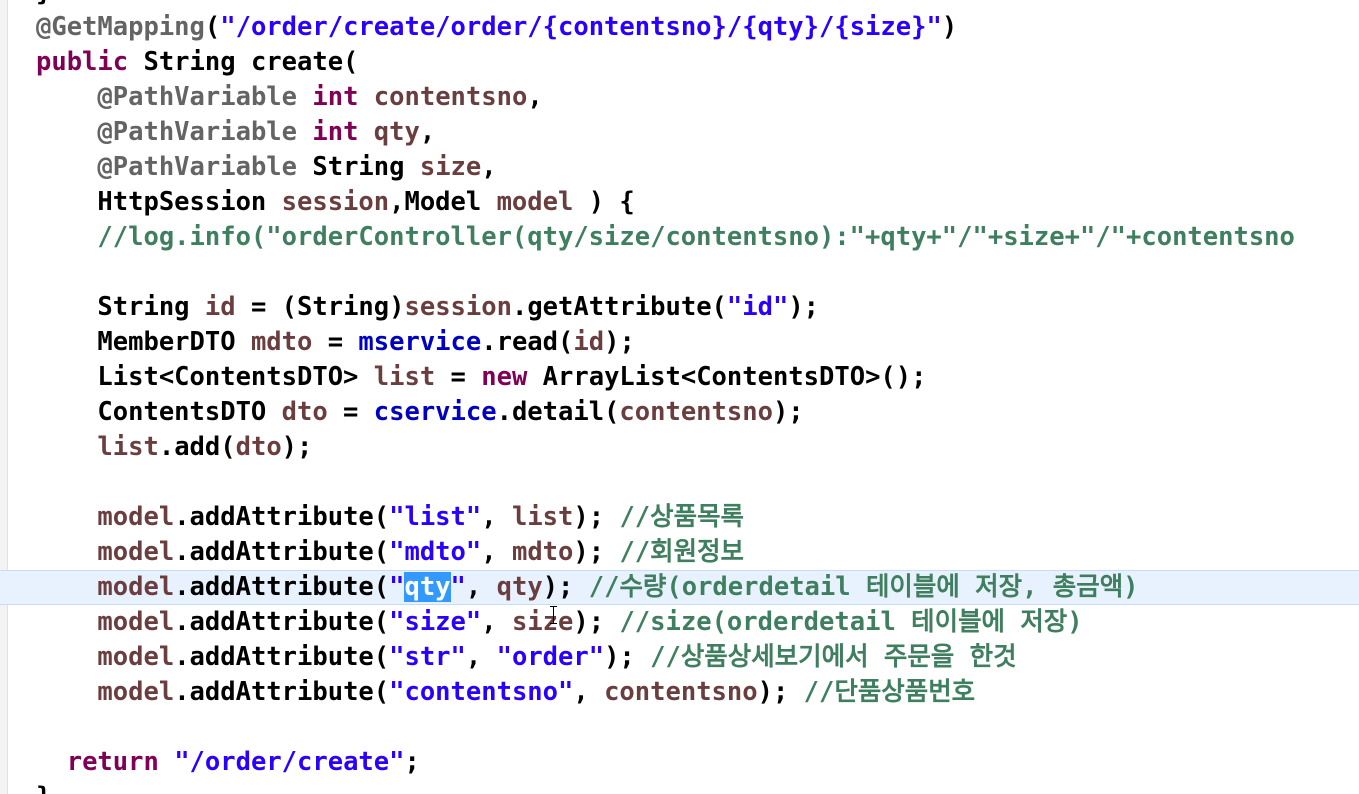 The width and height of the screenshot is (1359, 794). What do you see at coordinates (558, 412) in the screenshot?
I see `code-token: .detail(` at bounding box center [558, 412].